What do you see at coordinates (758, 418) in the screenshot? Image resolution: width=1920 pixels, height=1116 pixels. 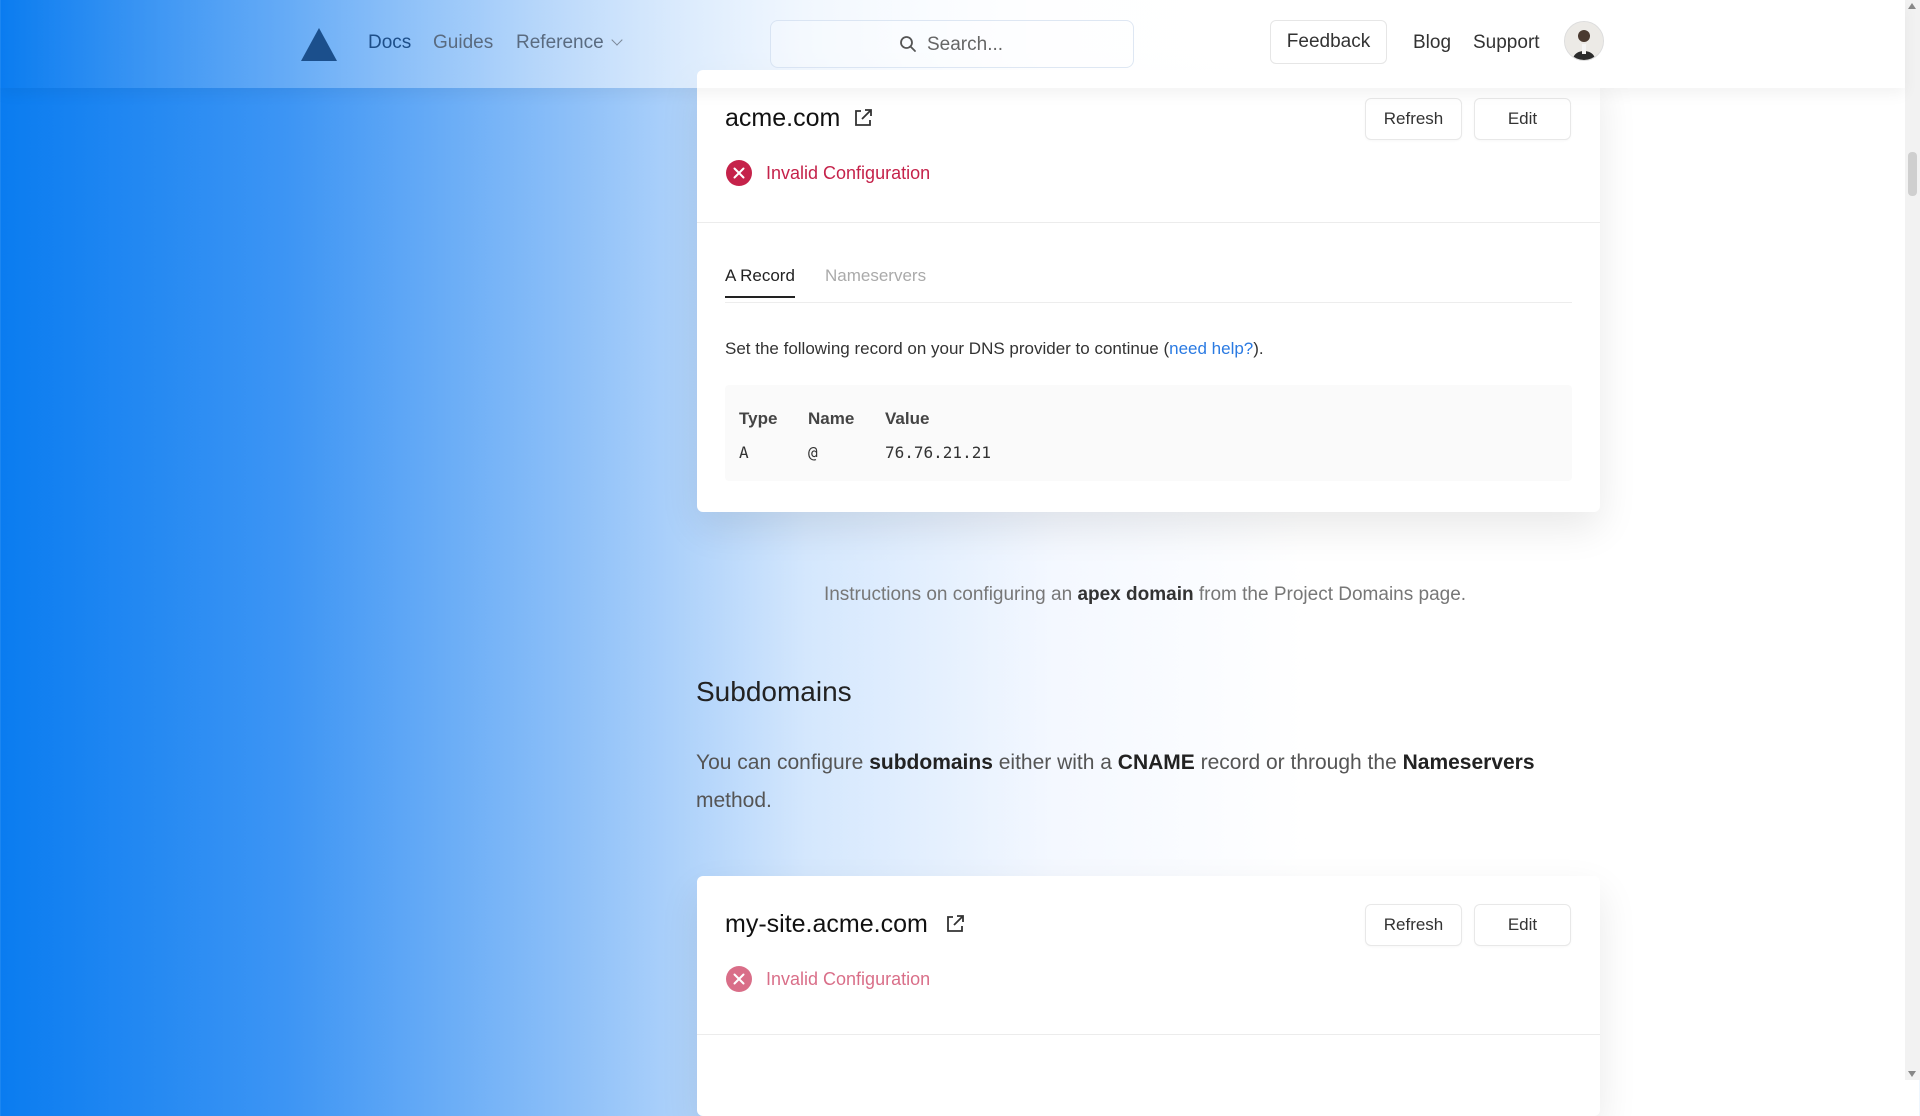 I see `table-header-type: Type` at bounding box center [758, 418].